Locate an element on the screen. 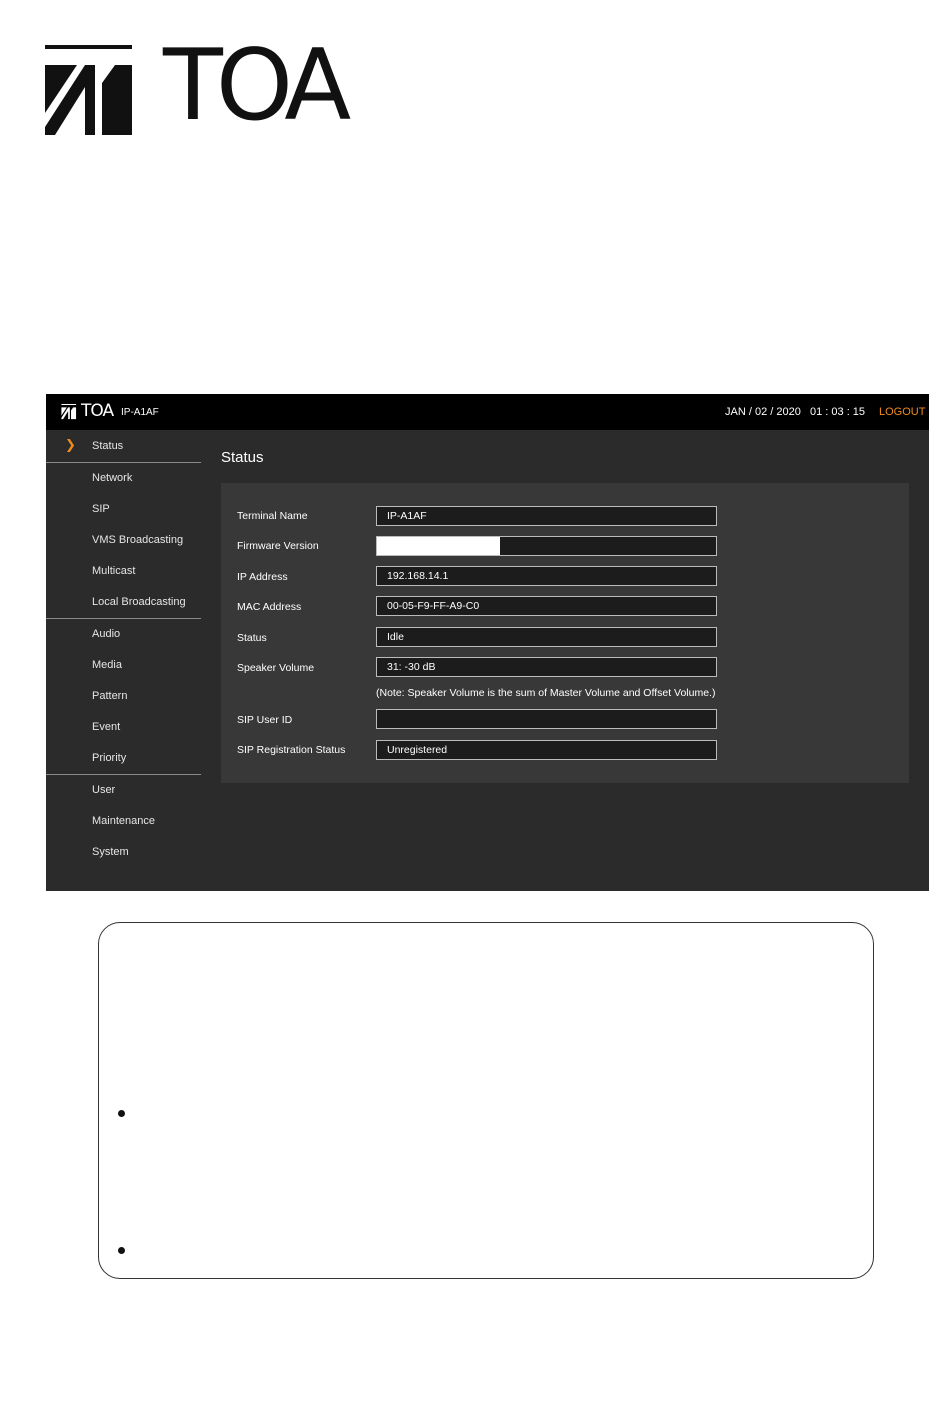  sidebar-item-priority: Priority is located at coordinates (123, 757).